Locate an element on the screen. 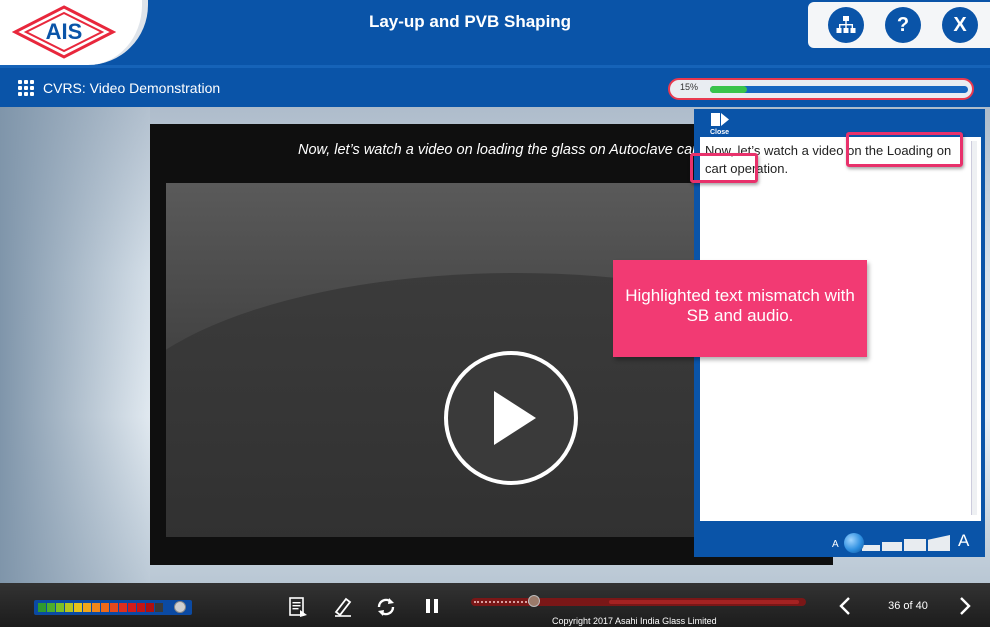  play-button is located at coordinates (511, 418).